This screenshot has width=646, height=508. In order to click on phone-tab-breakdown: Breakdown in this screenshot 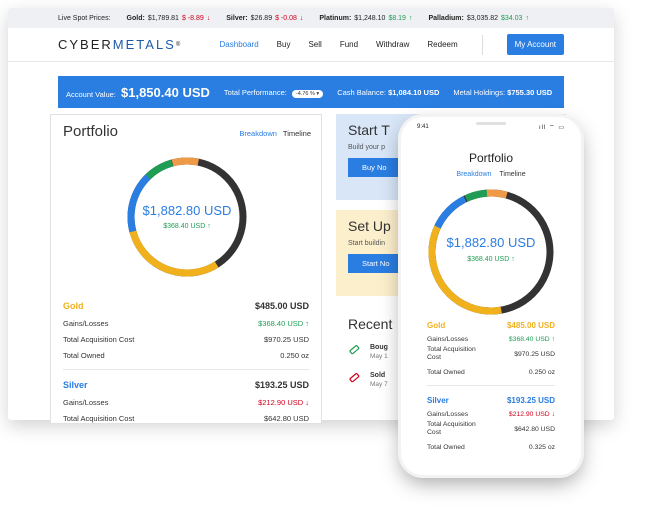, I will do `click(473, 174)`.